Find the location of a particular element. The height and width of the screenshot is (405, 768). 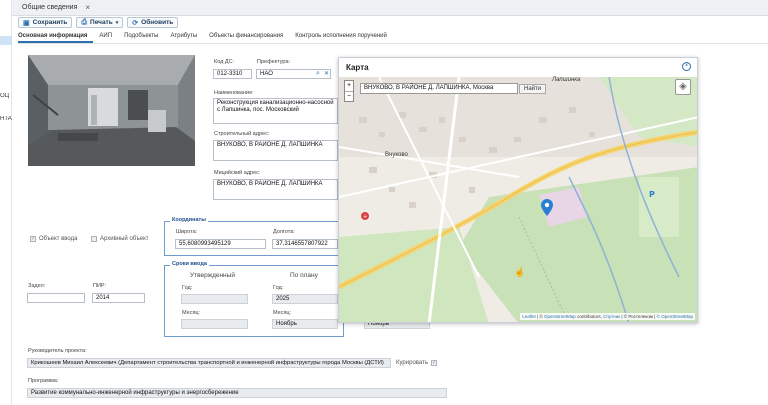

map-search-input: ВНУКОВО, В РАЙОНЕ Д. ЛАПШИНКА, Москва is located at coordinates (439, 88).